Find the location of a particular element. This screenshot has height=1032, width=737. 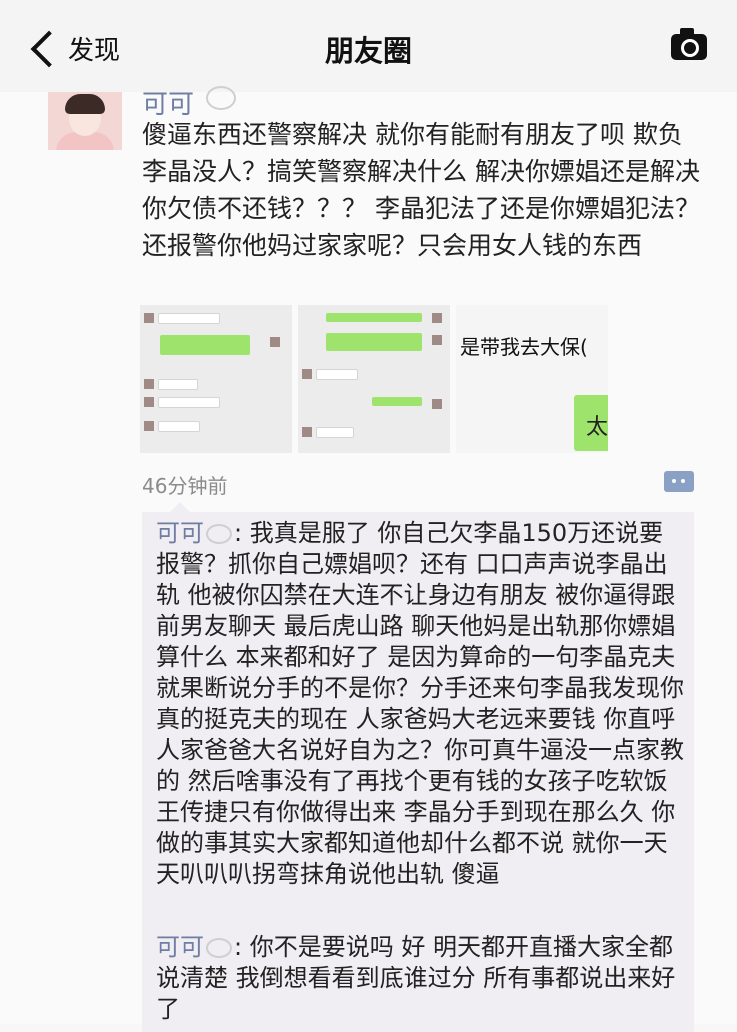

post-time: 46分钟前 is located at coordinates (185, 486).